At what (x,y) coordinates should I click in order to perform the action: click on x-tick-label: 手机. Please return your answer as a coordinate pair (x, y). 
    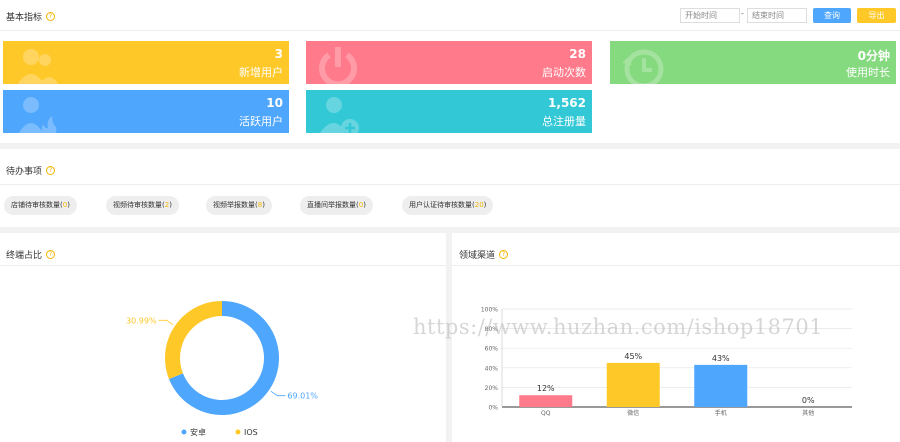
    Looking at the image, I should click on (721, 413).